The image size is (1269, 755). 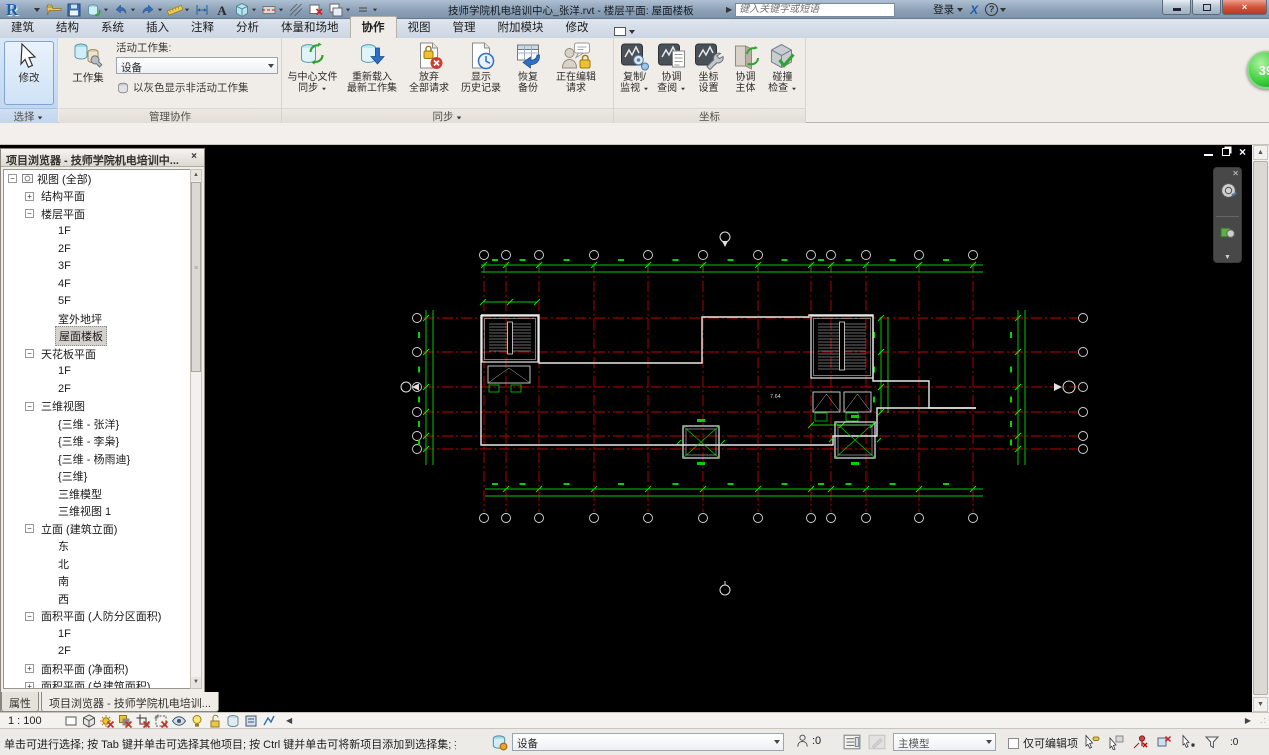 I want to click on temporary-view-properties-button, so click(x=251, y=721).